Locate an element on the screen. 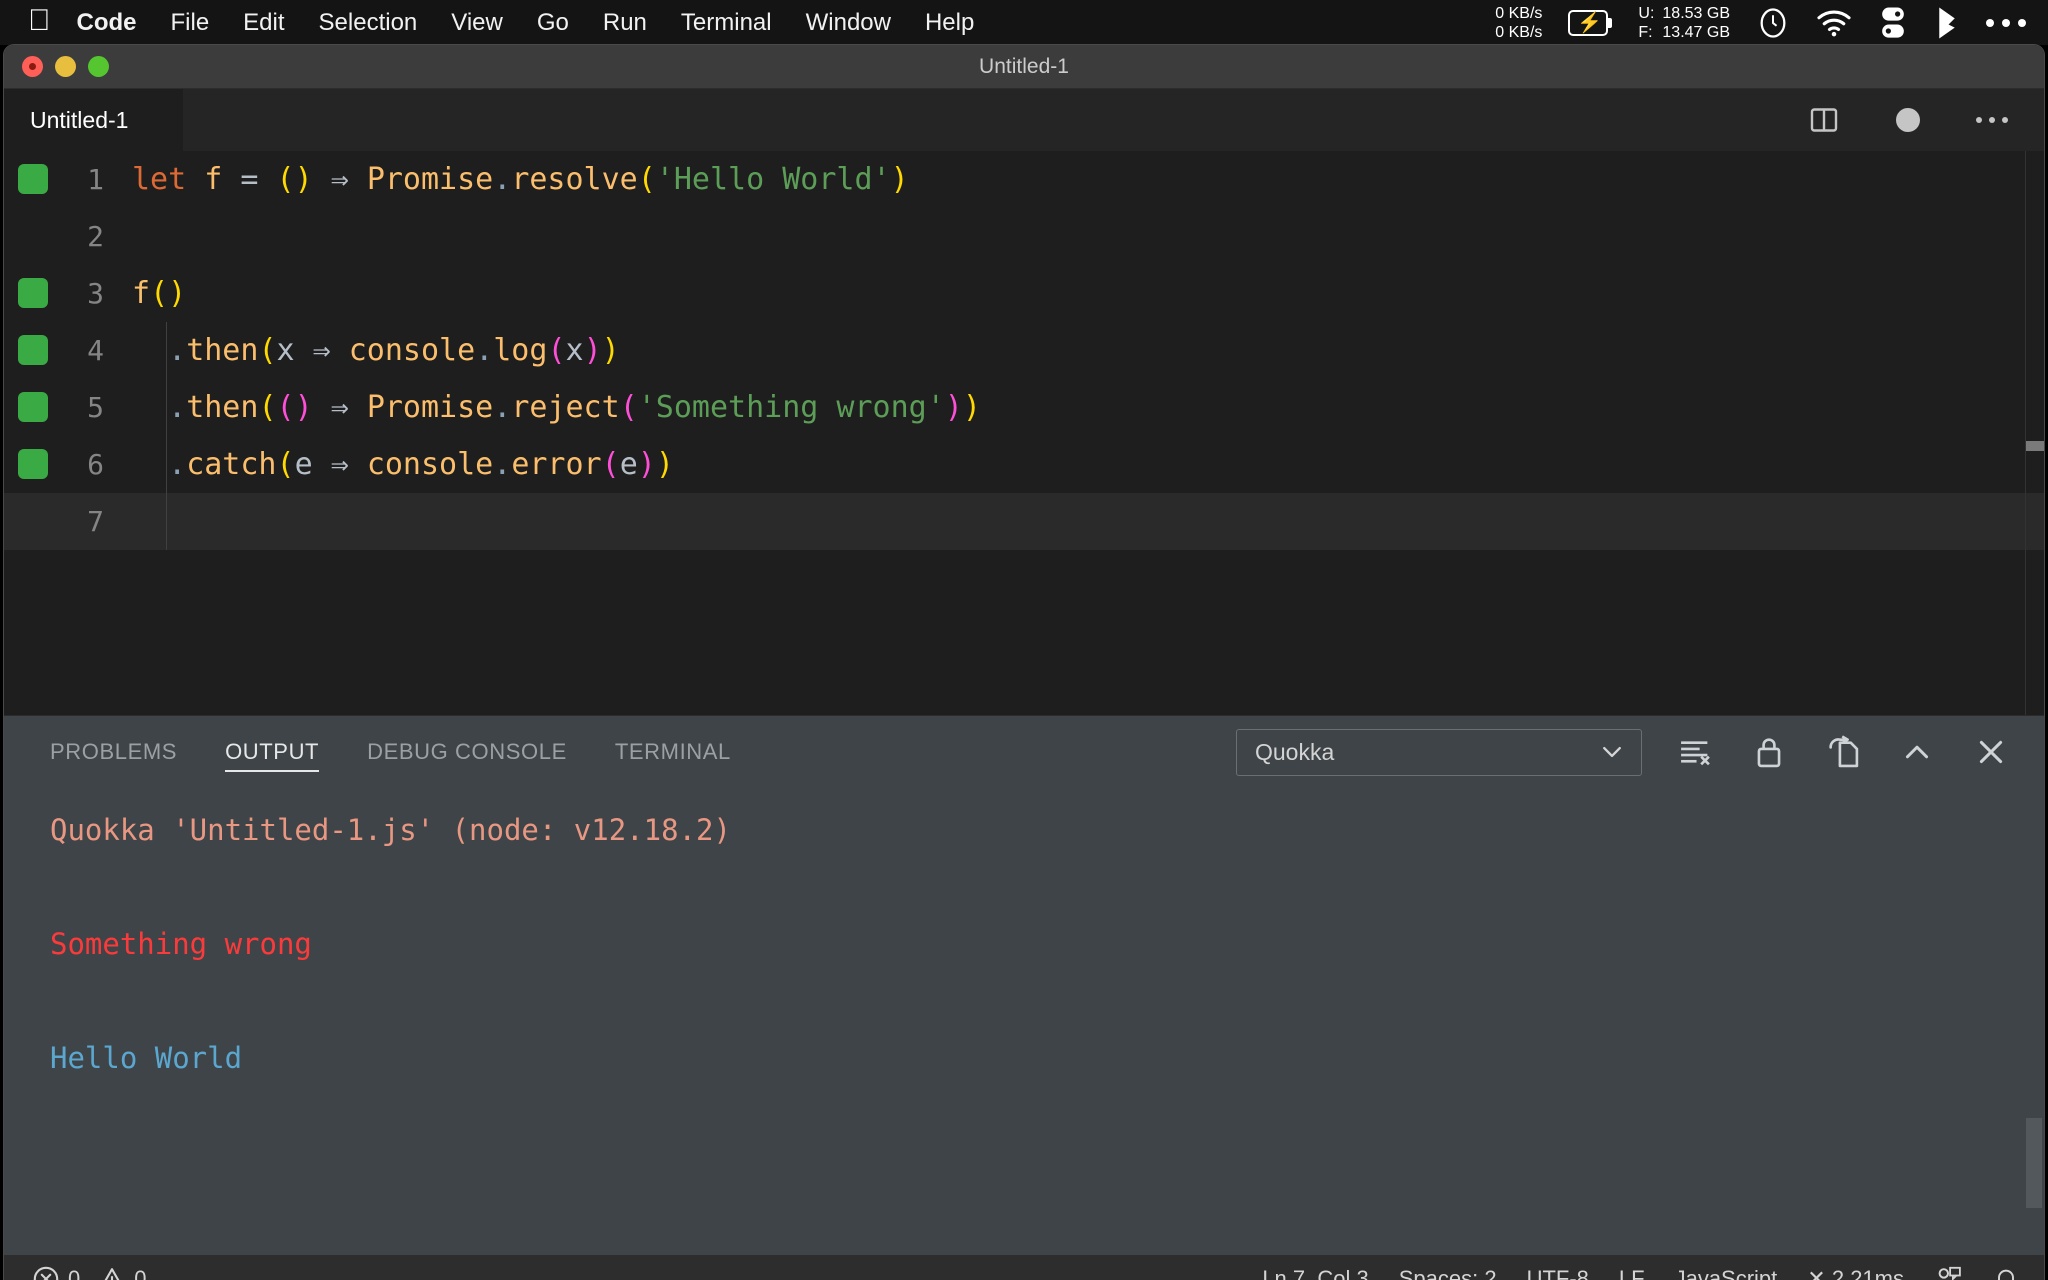  editor-actions is located at coordinates (1925, 120).